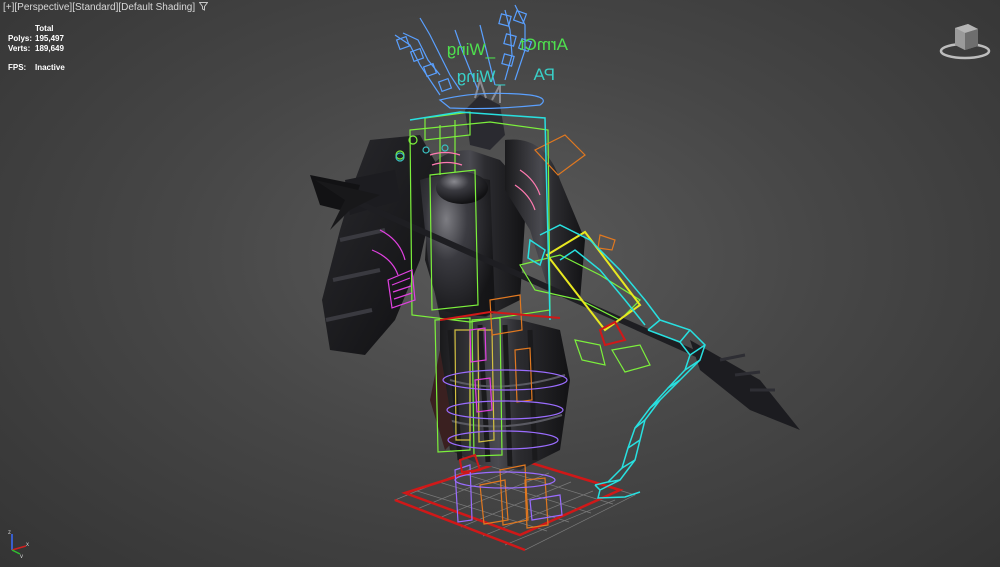 The image size is (1000, 567). I want to click on character-cape, so click(381, 245).